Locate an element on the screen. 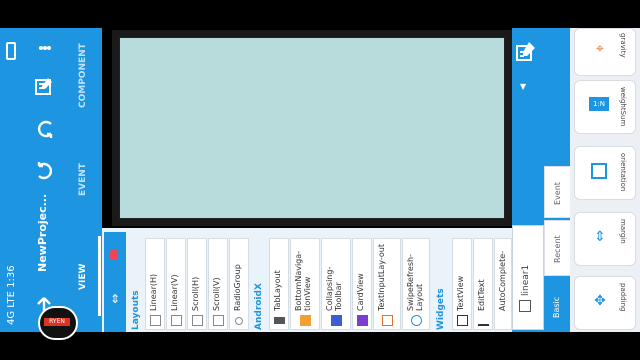 This screenshot has height=360, width=640. property-label: padding is located at coordinates (623, 297).